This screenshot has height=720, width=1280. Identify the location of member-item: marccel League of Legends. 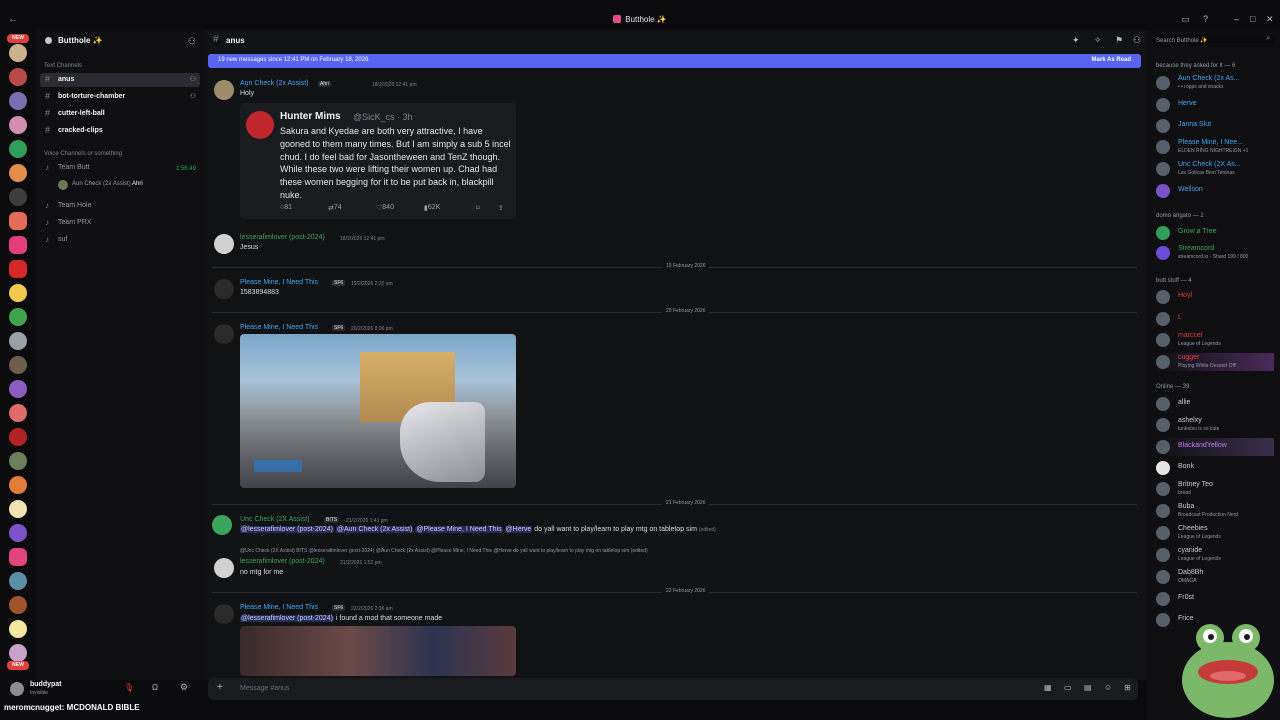
(1215, 340).